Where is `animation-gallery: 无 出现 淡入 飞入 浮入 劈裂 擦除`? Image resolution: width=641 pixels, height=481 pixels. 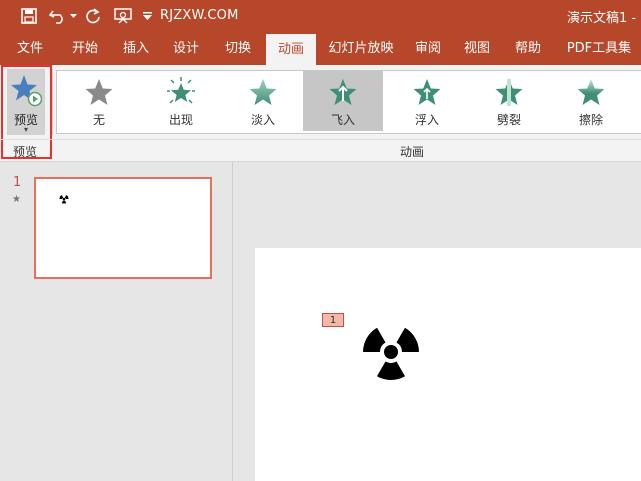
animation-gallery: 无 出现 淡入 飞入 浮入 劈裂 擦除 is located at coordinates (348, 102).